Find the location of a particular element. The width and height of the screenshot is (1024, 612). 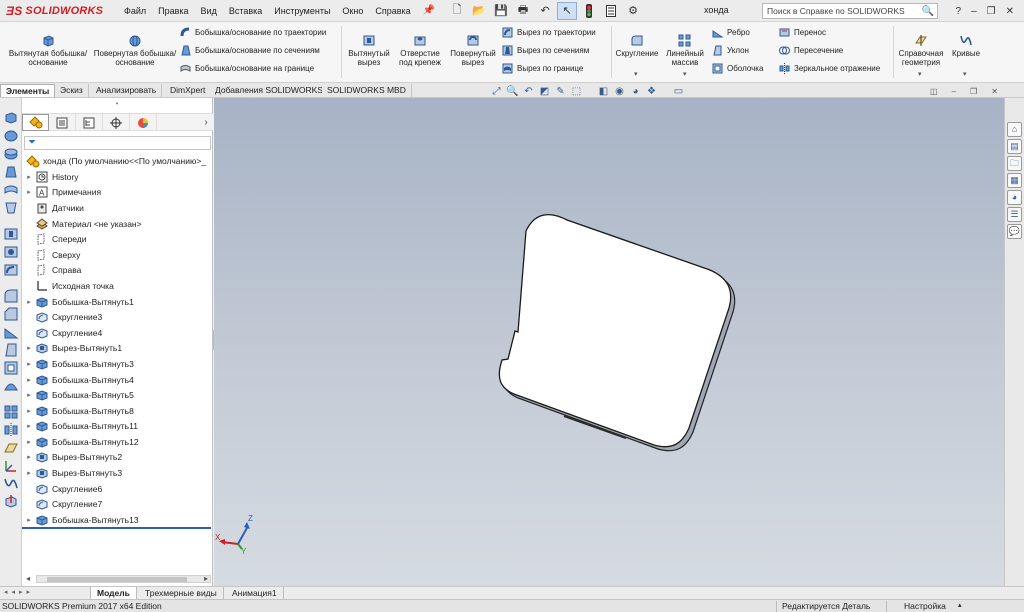

scroll-thumb is located at coordinates (117, 579).